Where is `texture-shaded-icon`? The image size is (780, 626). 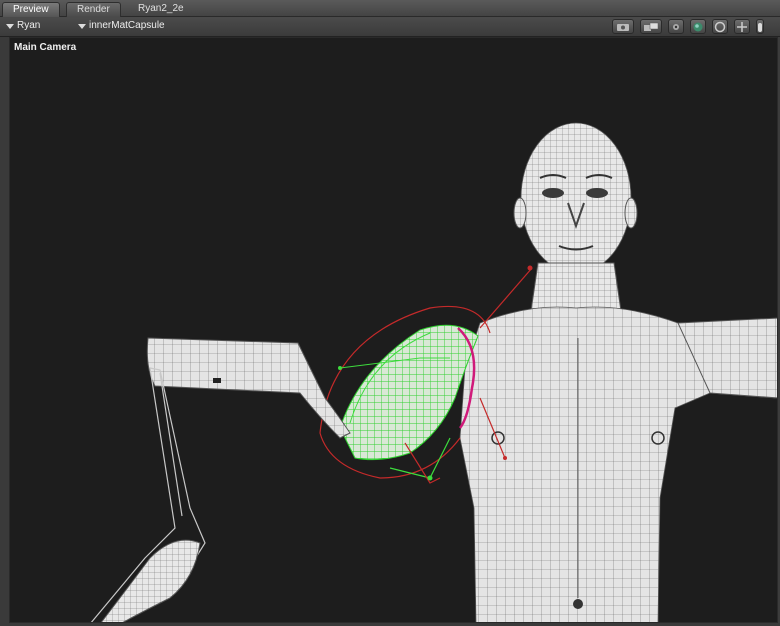
texture-shaded-icon is located at coordinates (698, 26).